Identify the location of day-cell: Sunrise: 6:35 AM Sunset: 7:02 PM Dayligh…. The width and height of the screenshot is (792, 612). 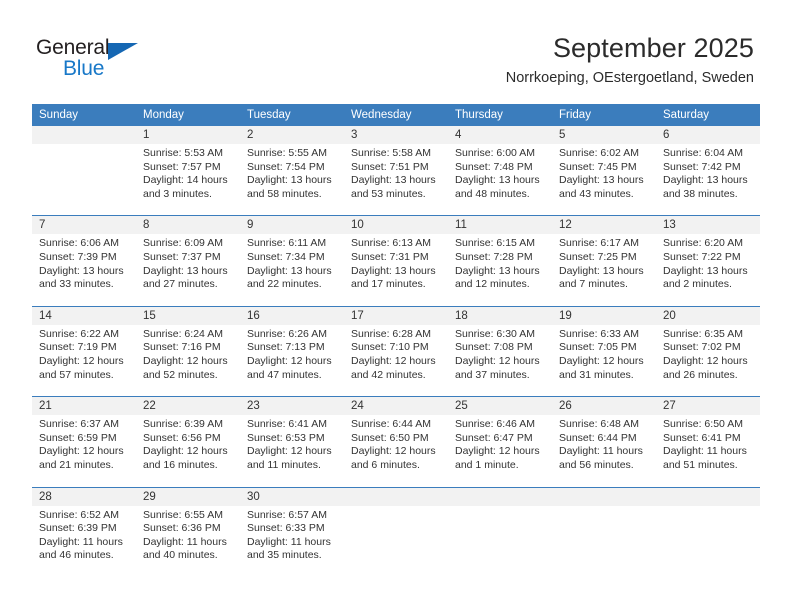
(708, 360).